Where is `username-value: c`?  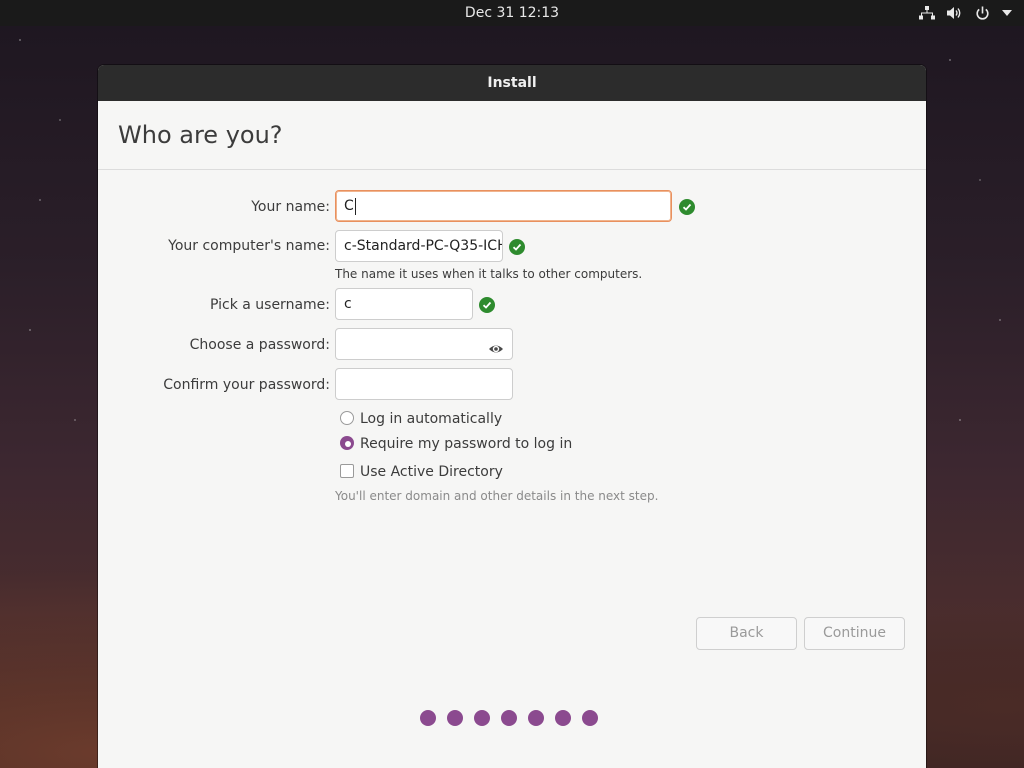 username-value: c is located at coordinates (348, 304).